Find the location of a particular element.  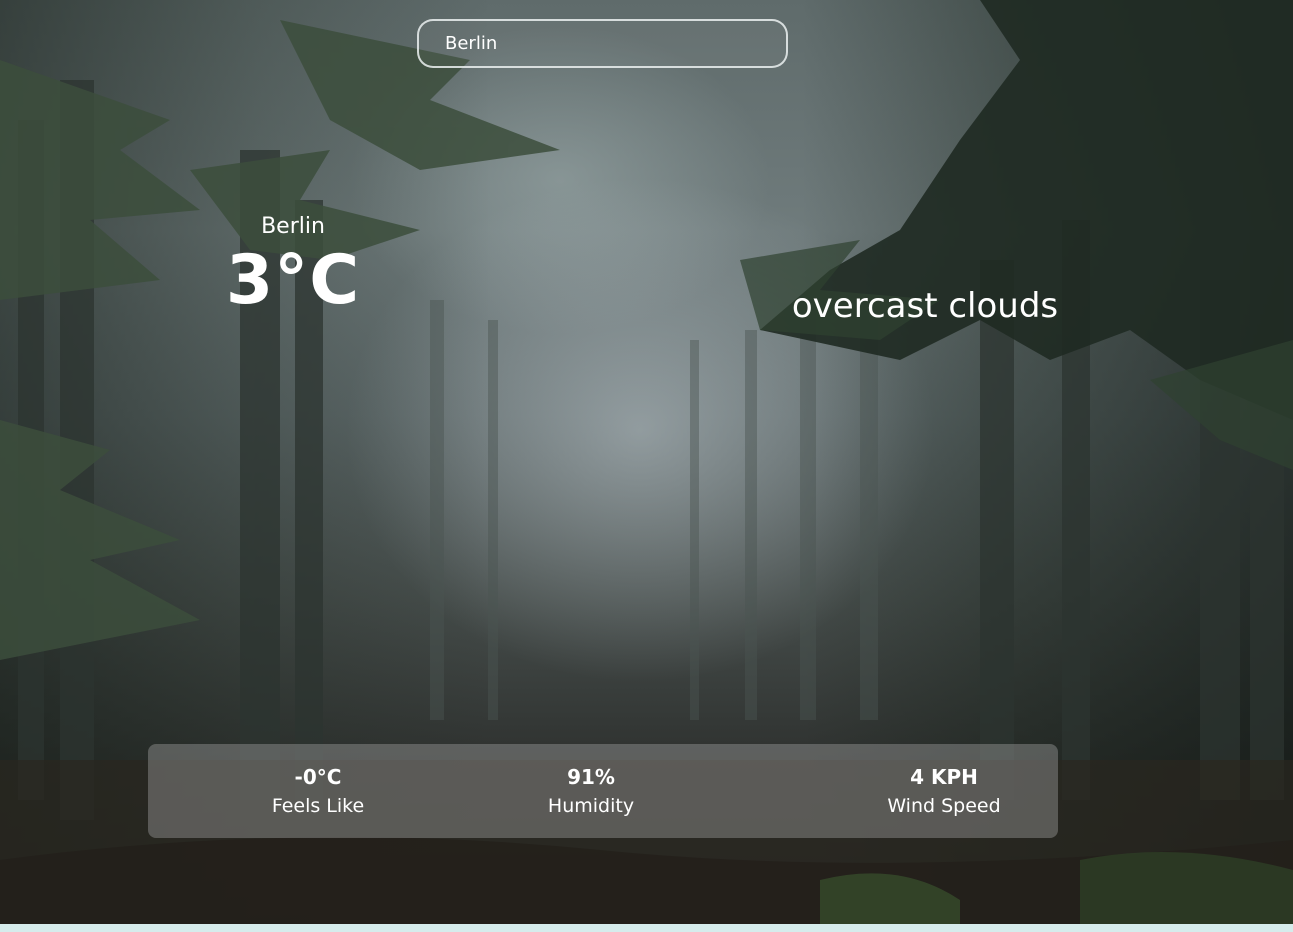

feels-like-stat: -0°C Feels Like is located at coordinates (318, 791).